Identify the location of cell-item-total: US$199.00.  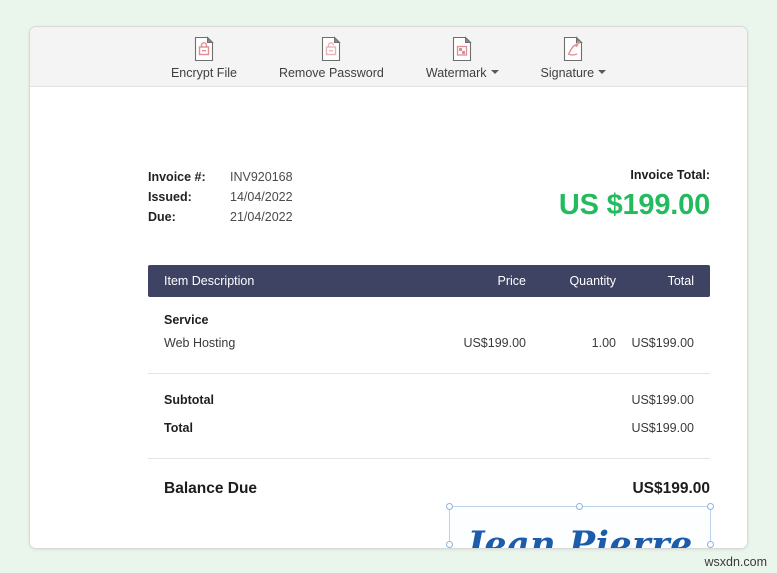
(662, 343).